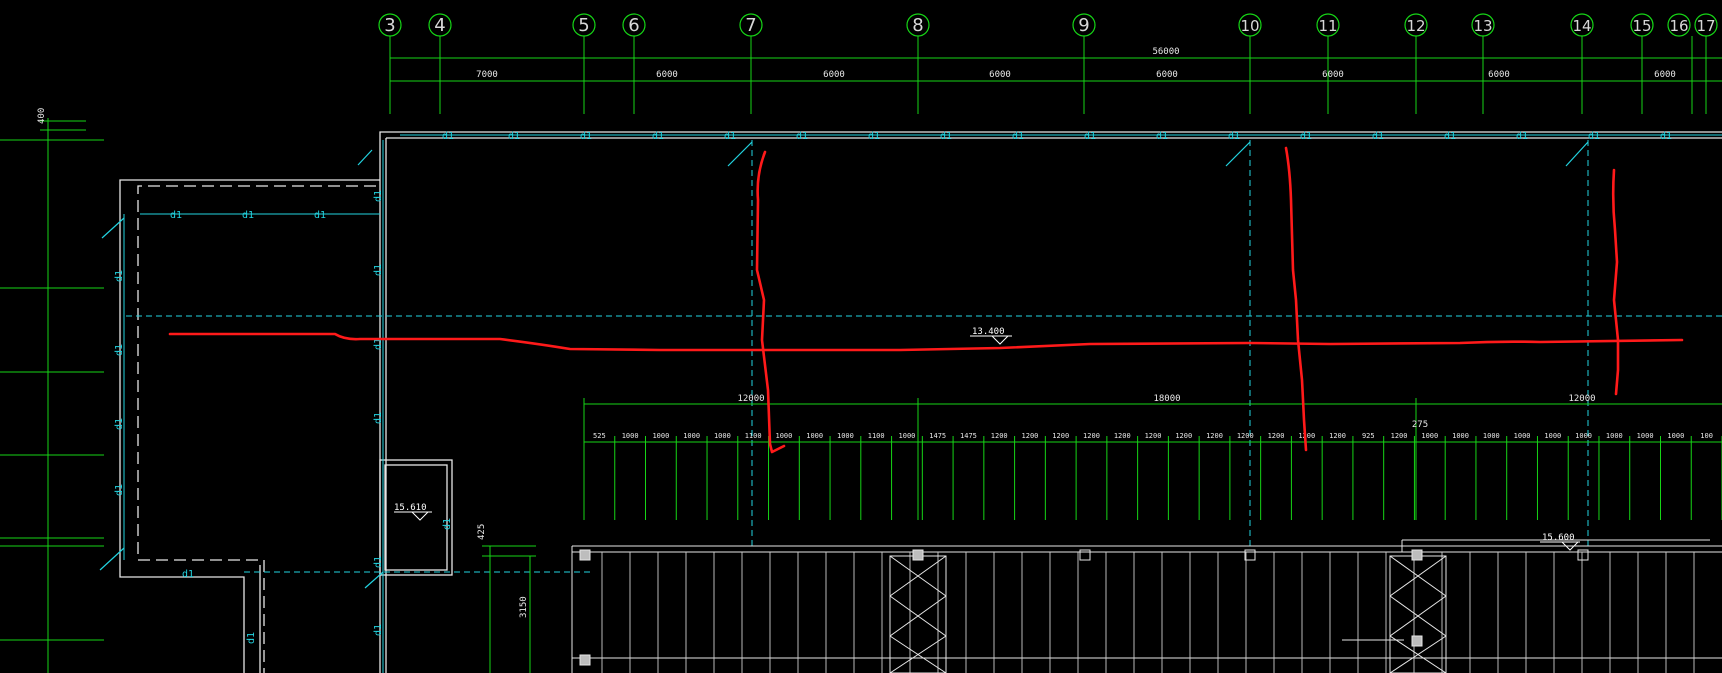  I want to click on svg-text: 4, so click(439, 25).